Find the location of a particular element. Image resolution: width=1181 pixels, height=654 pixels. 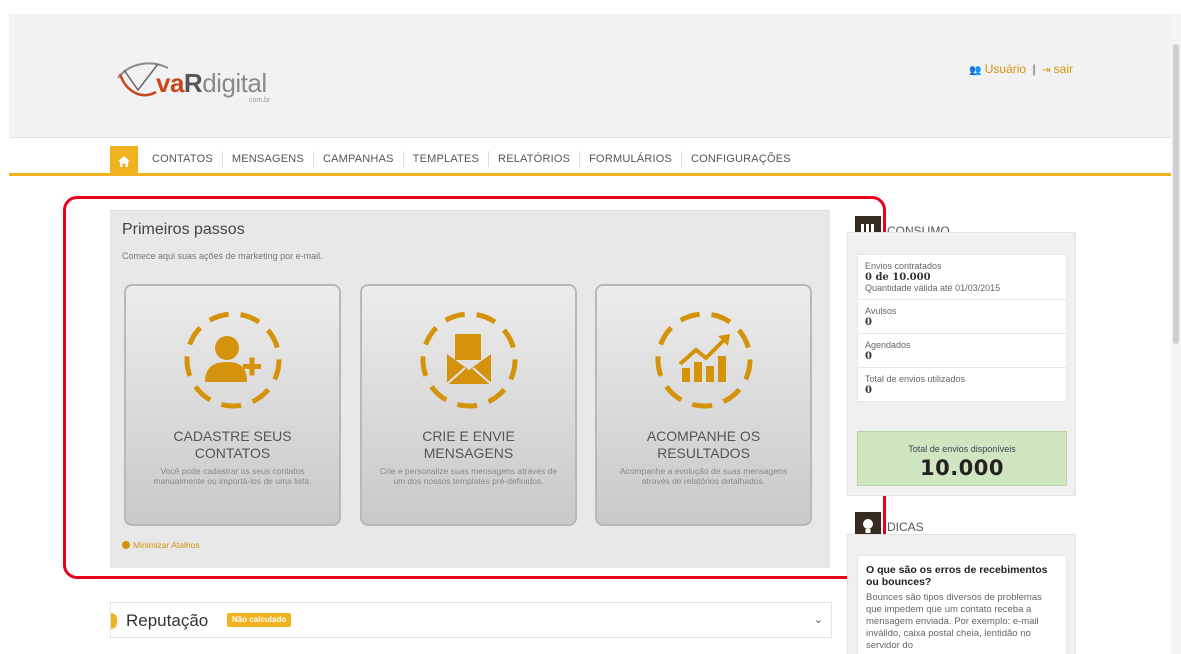

home-button is located at coordinates (124, 161).